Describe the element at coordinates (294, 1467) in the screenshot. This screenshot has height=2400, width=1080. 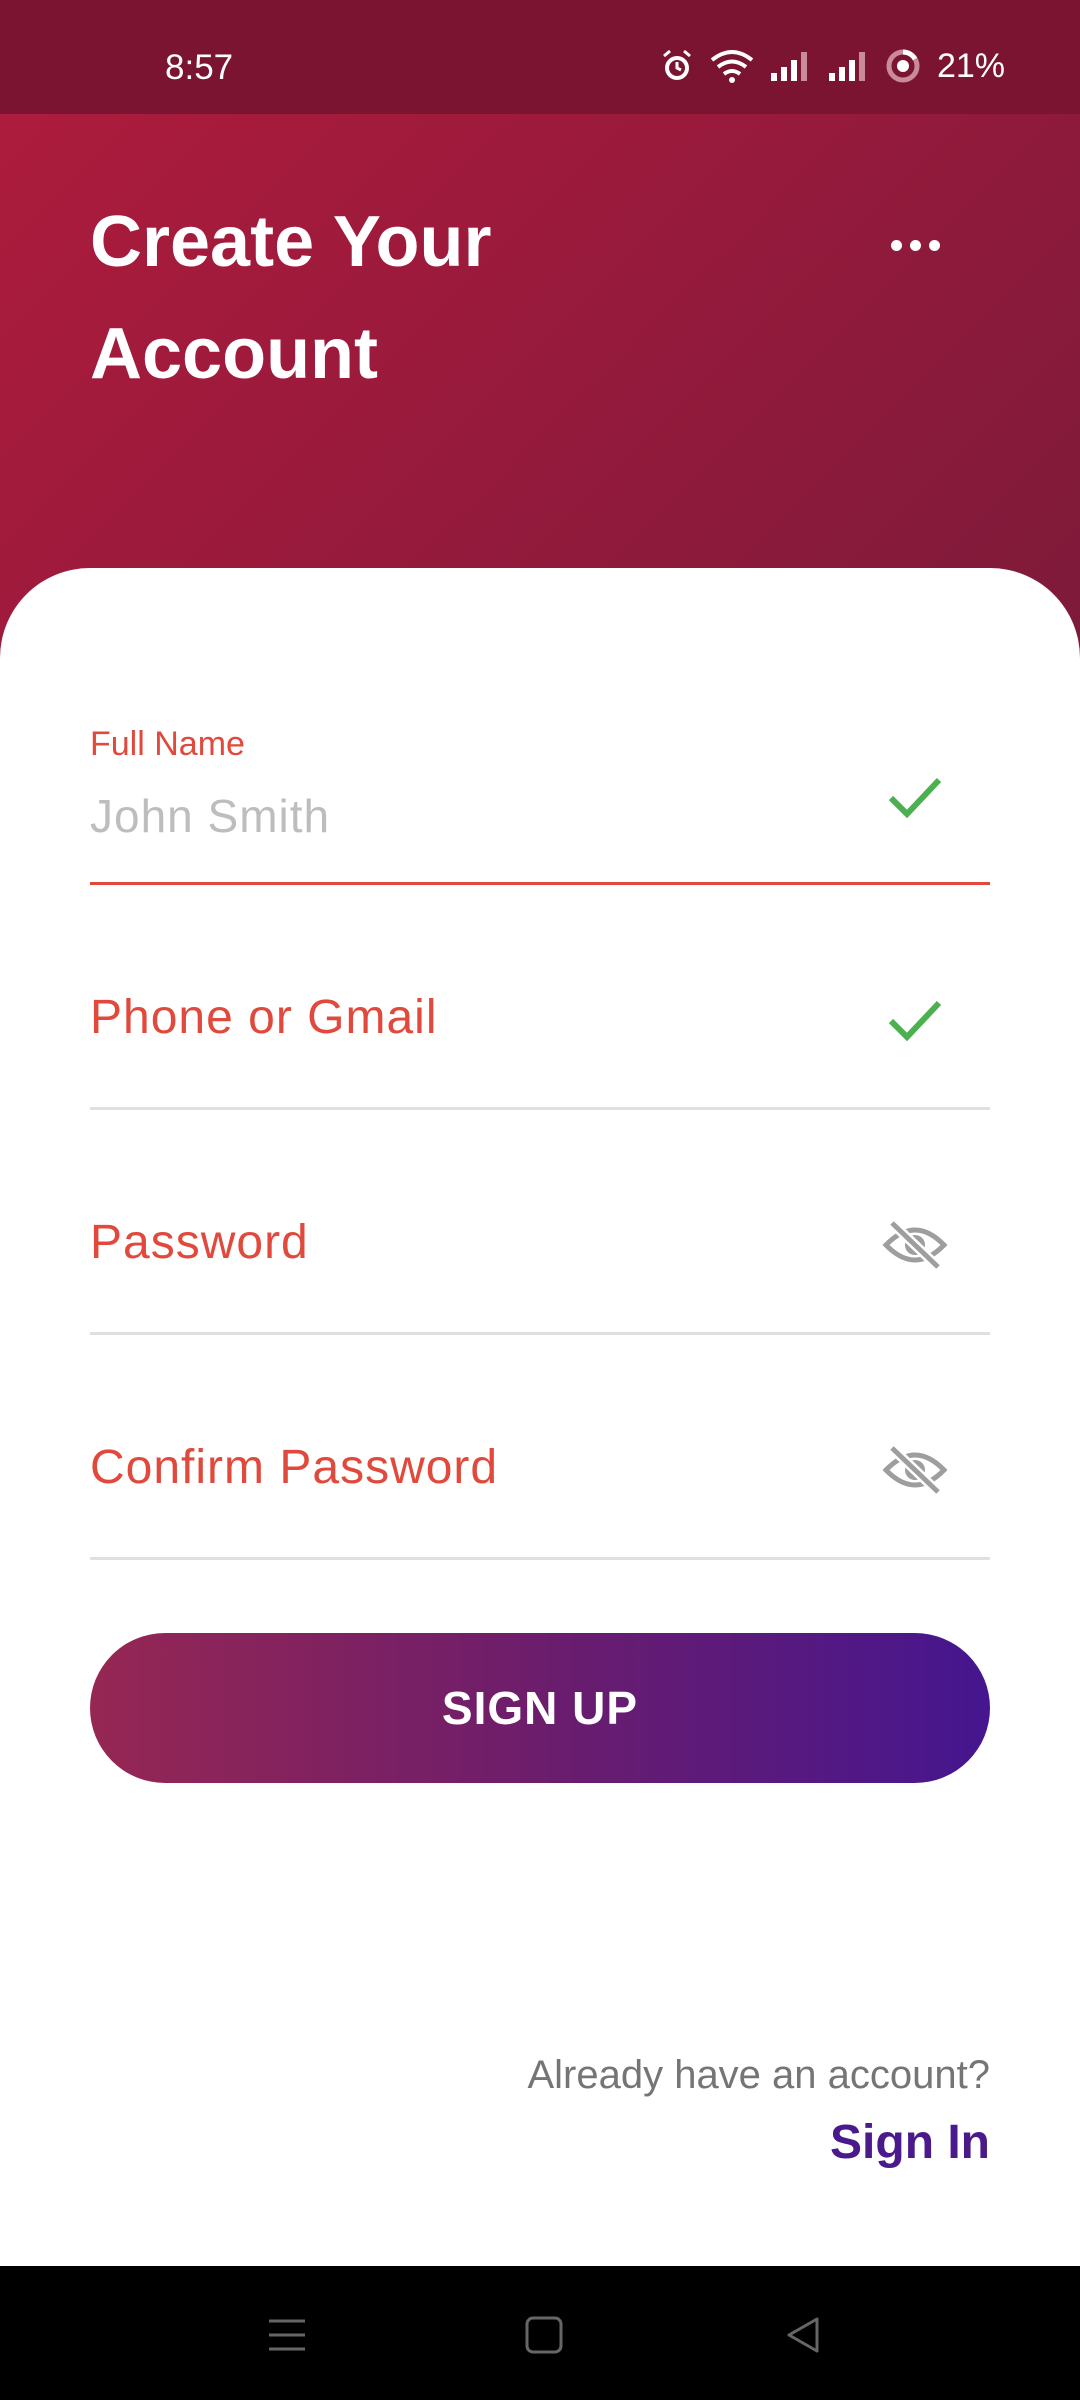
I see `confirm-password-label: Confirm Password` at that location.